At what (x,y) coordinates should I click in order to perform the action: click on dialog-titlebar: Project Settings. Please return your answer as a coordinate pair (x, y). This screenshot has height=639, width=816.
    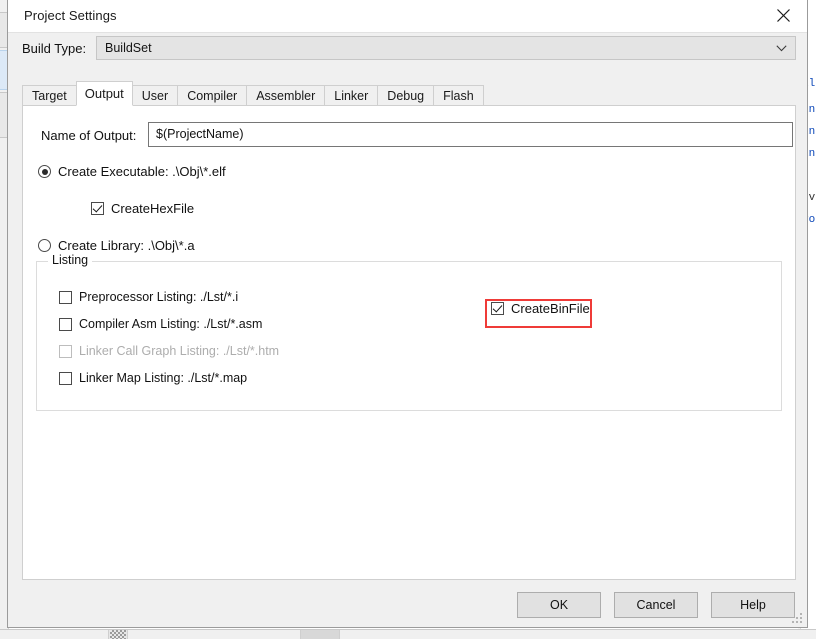
    Looking at the image, I should click on (407, 16).